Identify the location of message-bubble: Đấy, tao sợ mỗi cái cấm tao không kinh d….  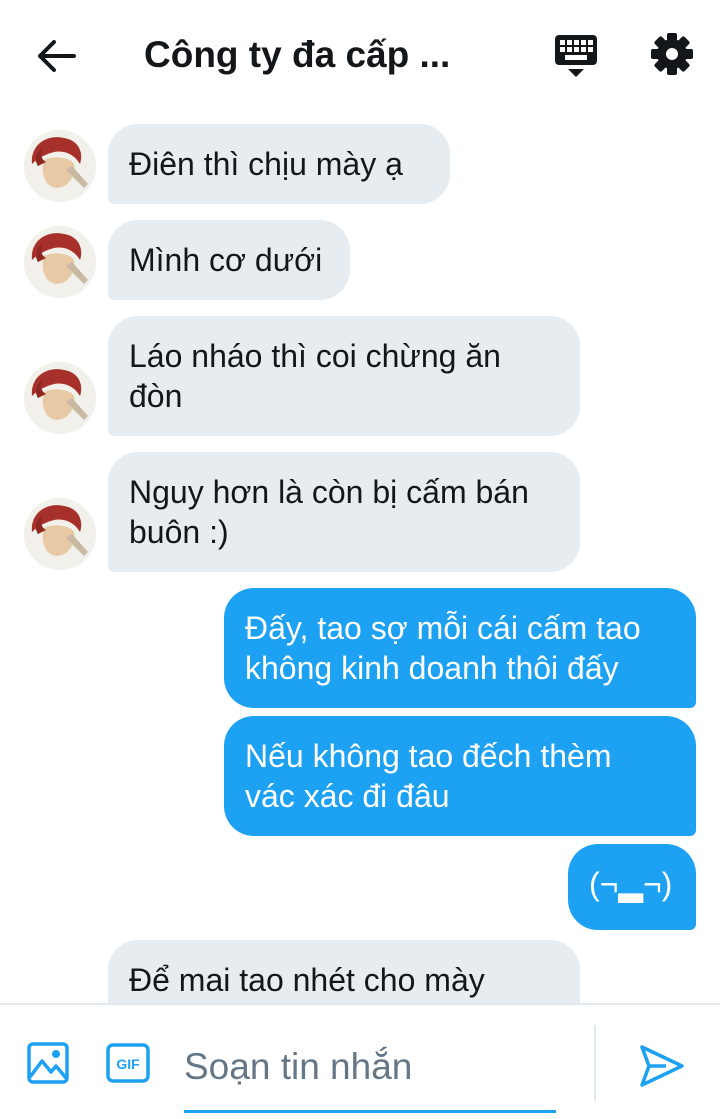
(460, 648).